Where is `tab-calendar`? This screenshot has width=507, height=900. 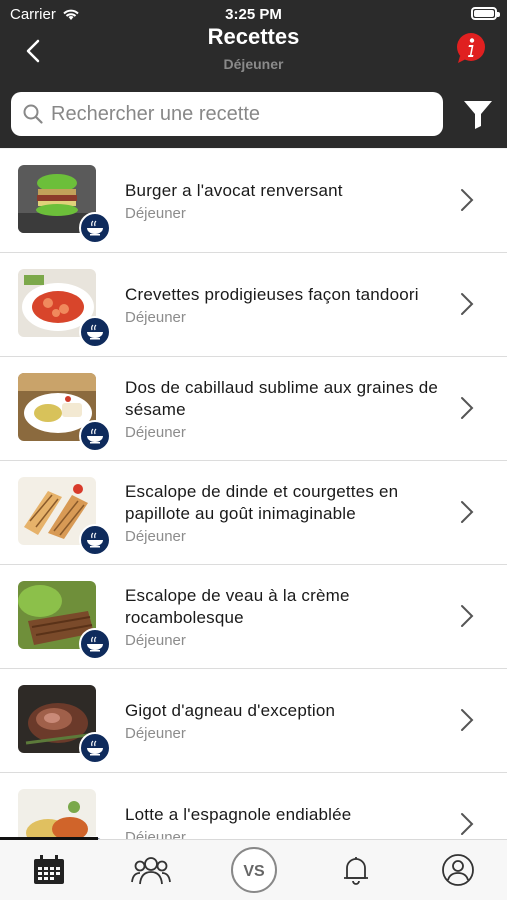 tab-calendar is located at coordinates (49, 870).